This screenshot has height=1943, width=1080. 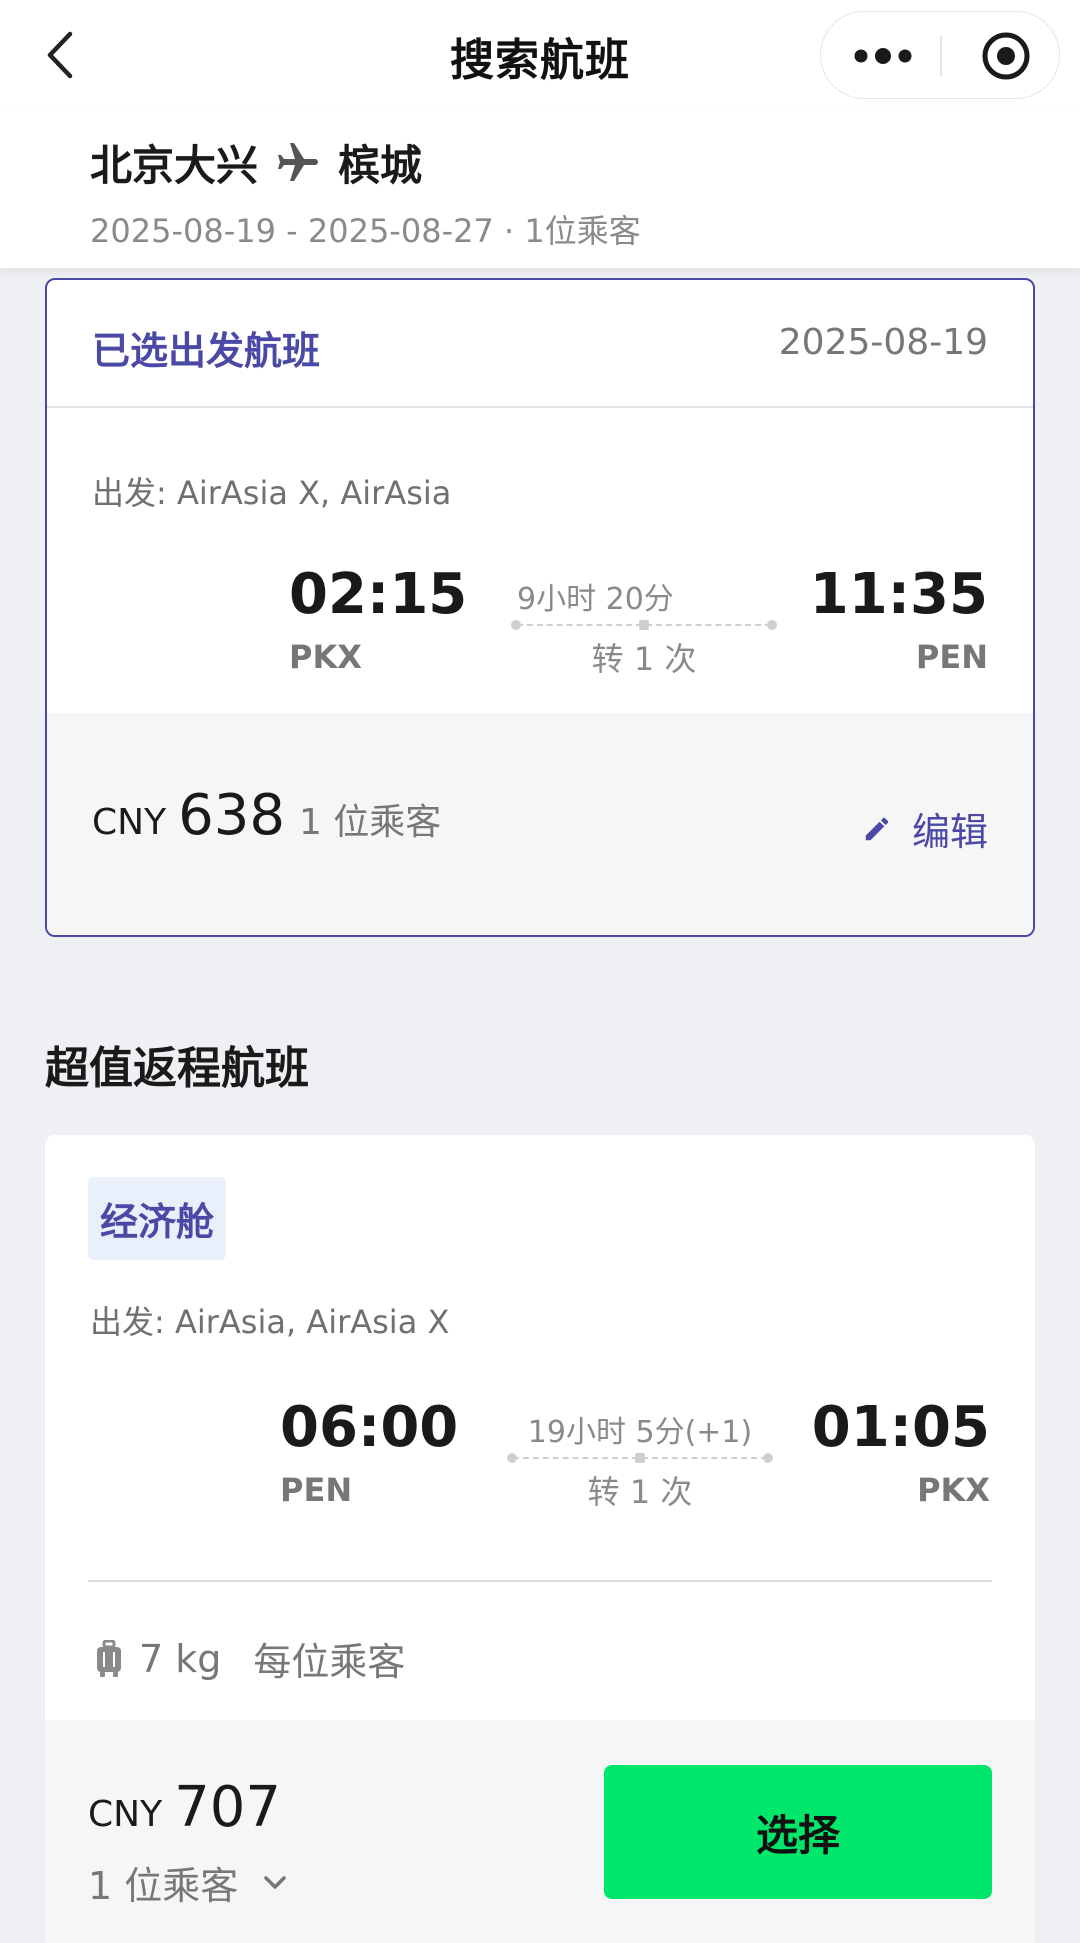 I want to click on more-dots-icon, so click(x=883, y=56).